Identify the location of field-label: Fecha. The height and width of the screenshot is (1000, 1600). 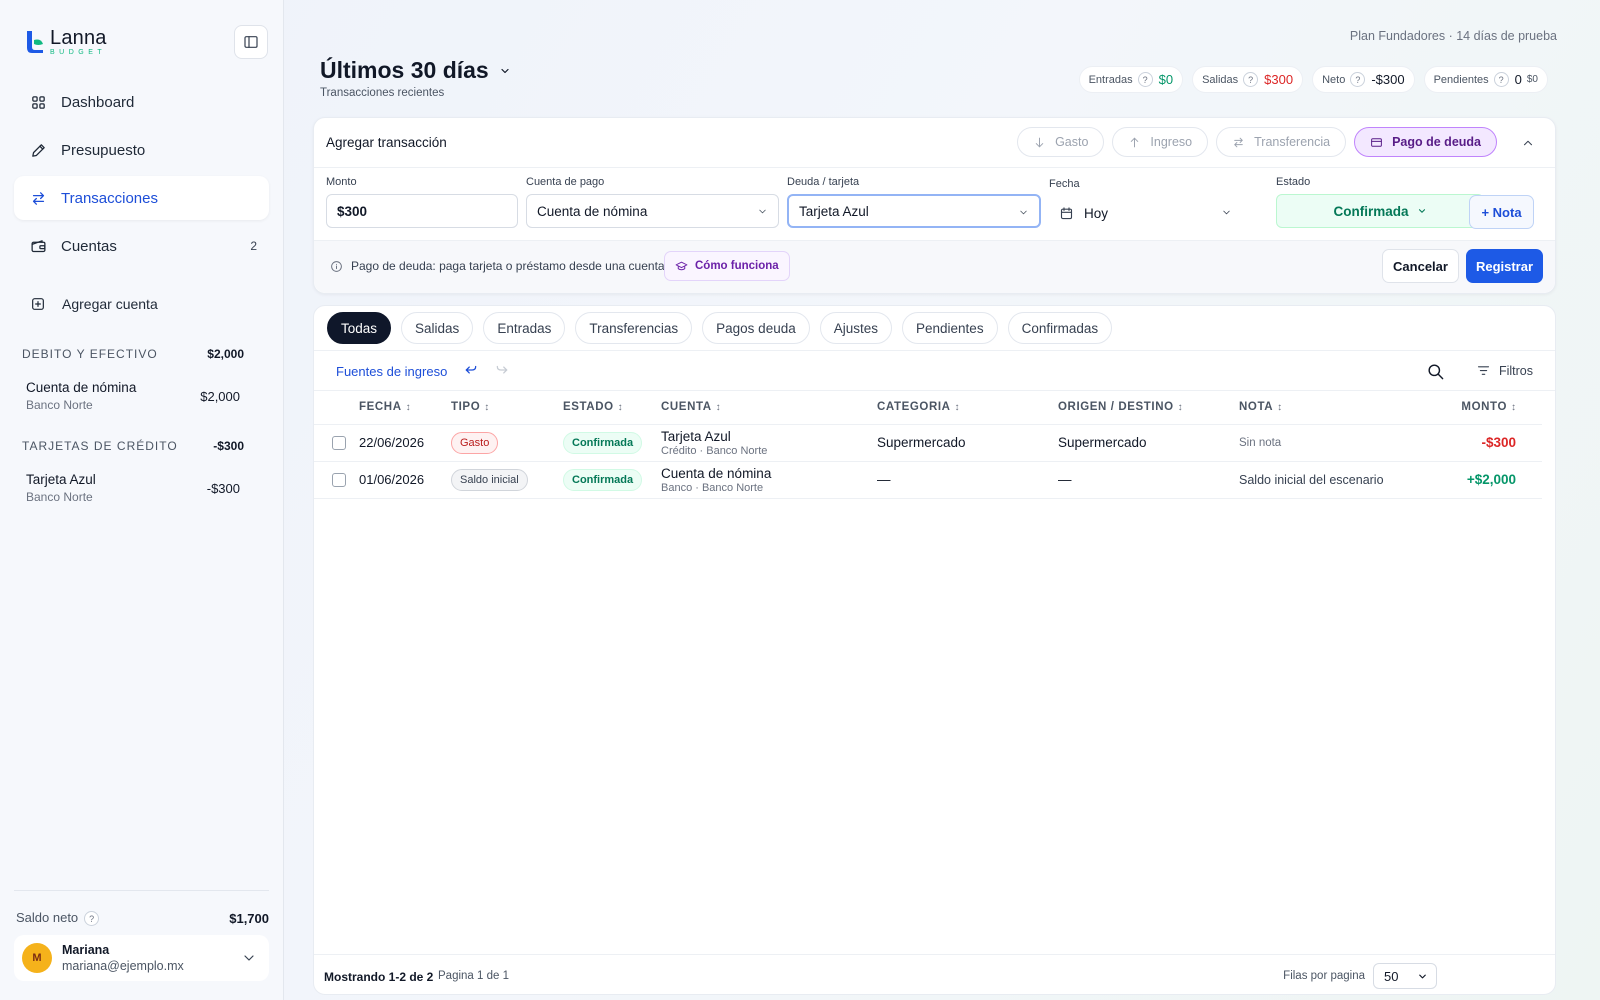
(1064, 184).